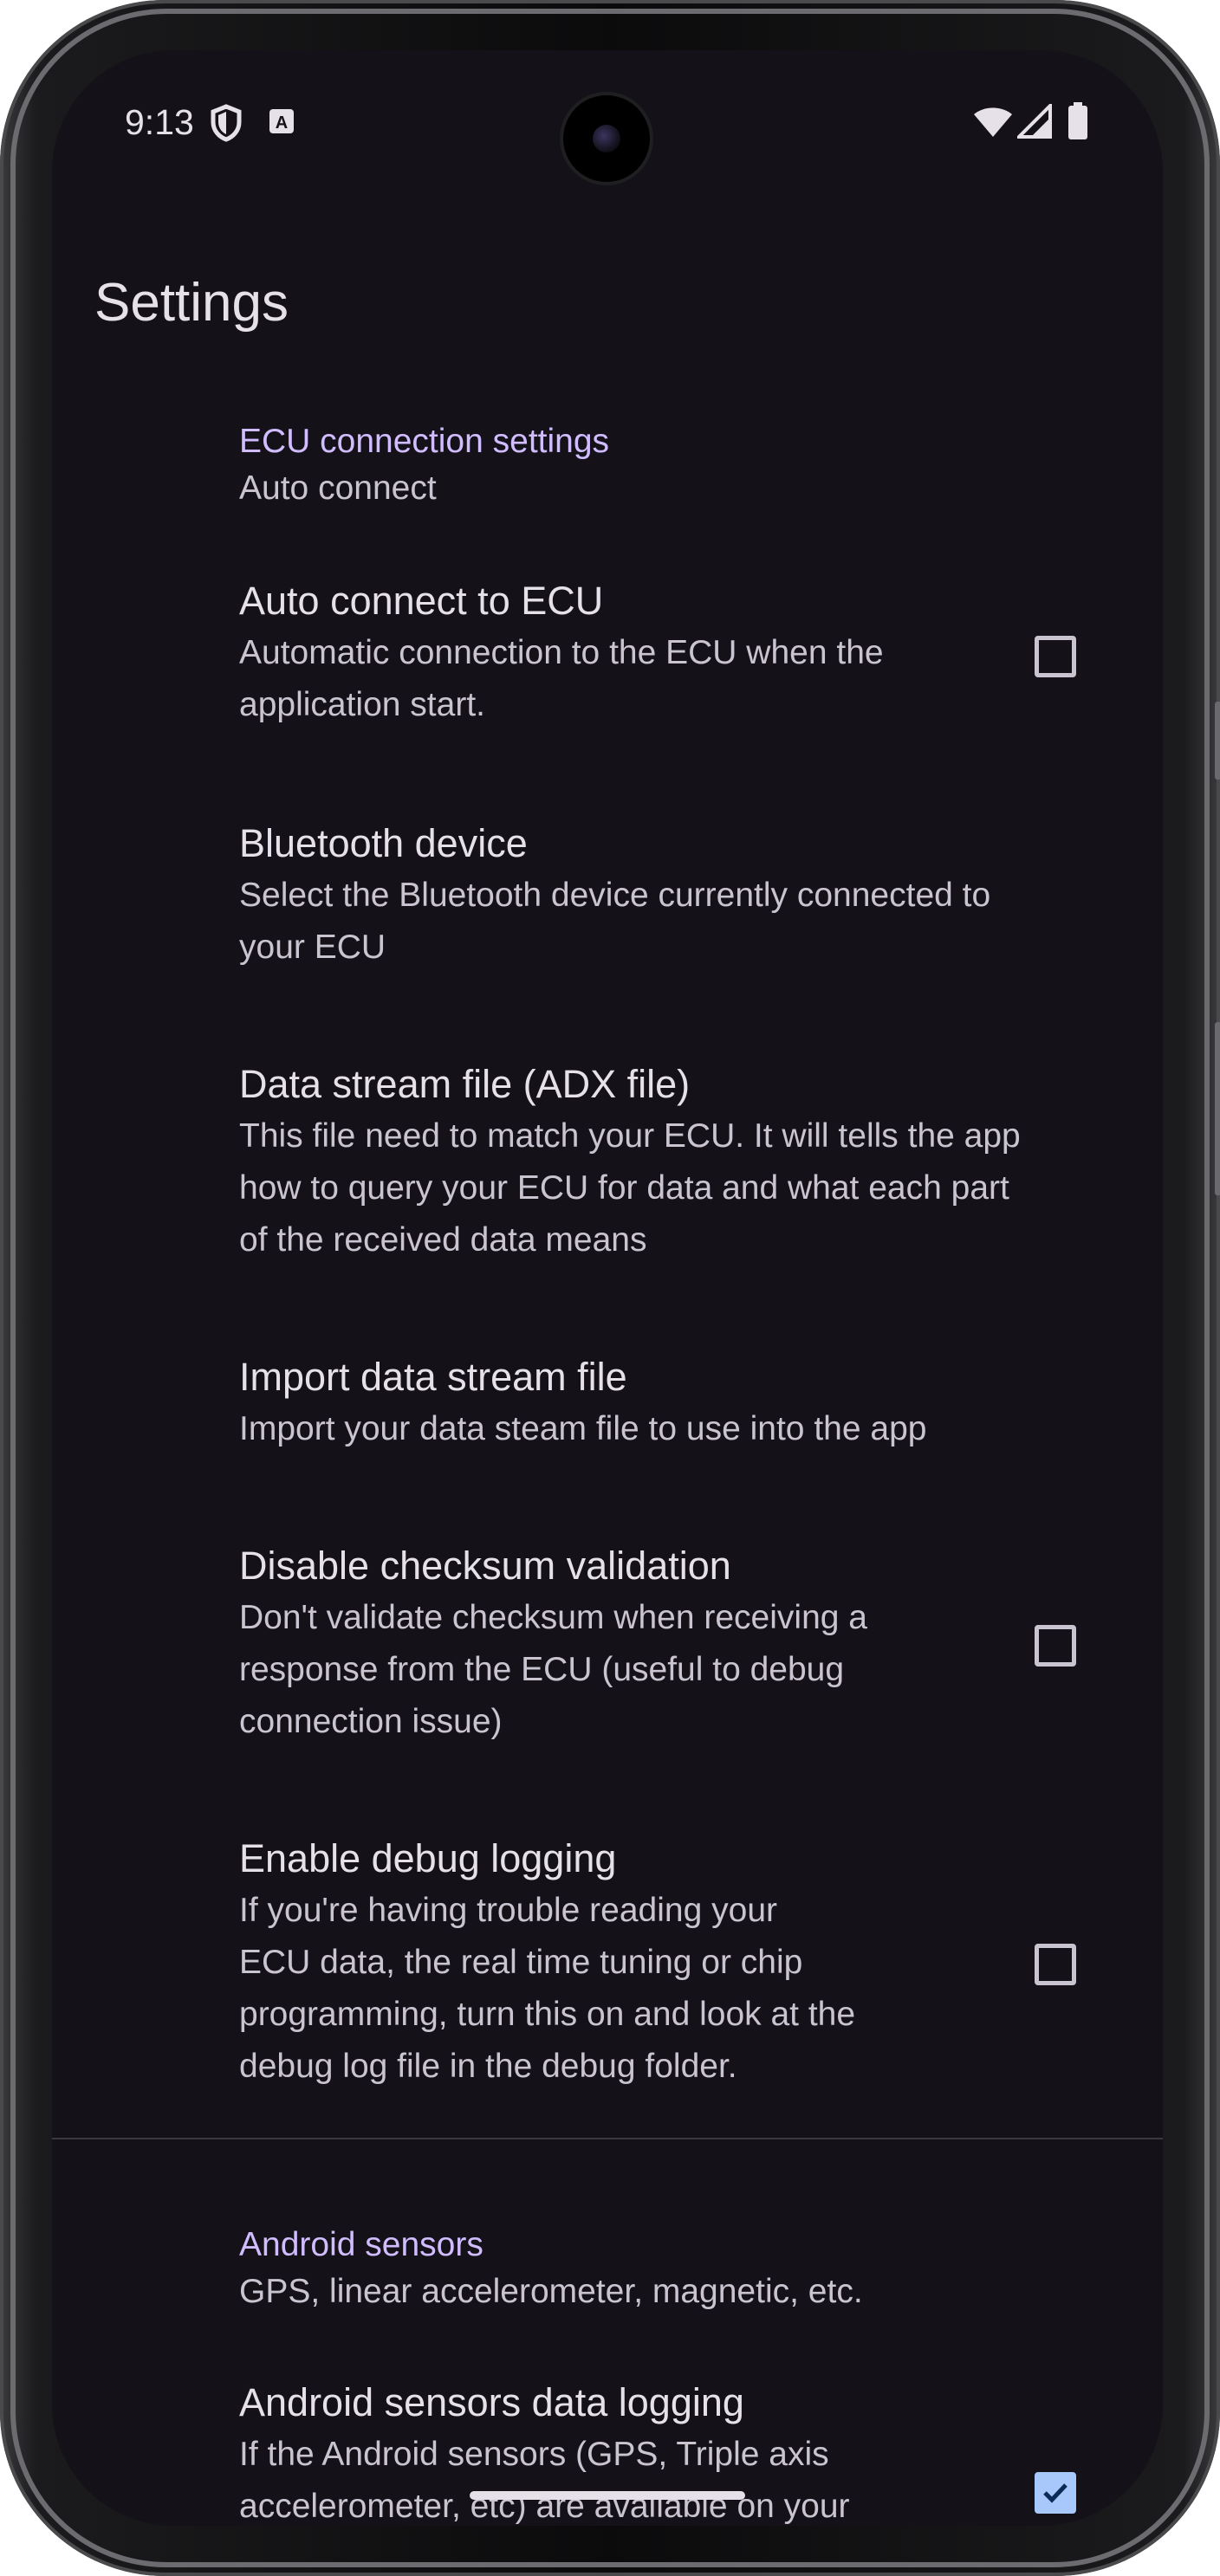  I want to click on pref-summary-line: If the Android sensors (GPS, Triple axis, so click(534, 2454).